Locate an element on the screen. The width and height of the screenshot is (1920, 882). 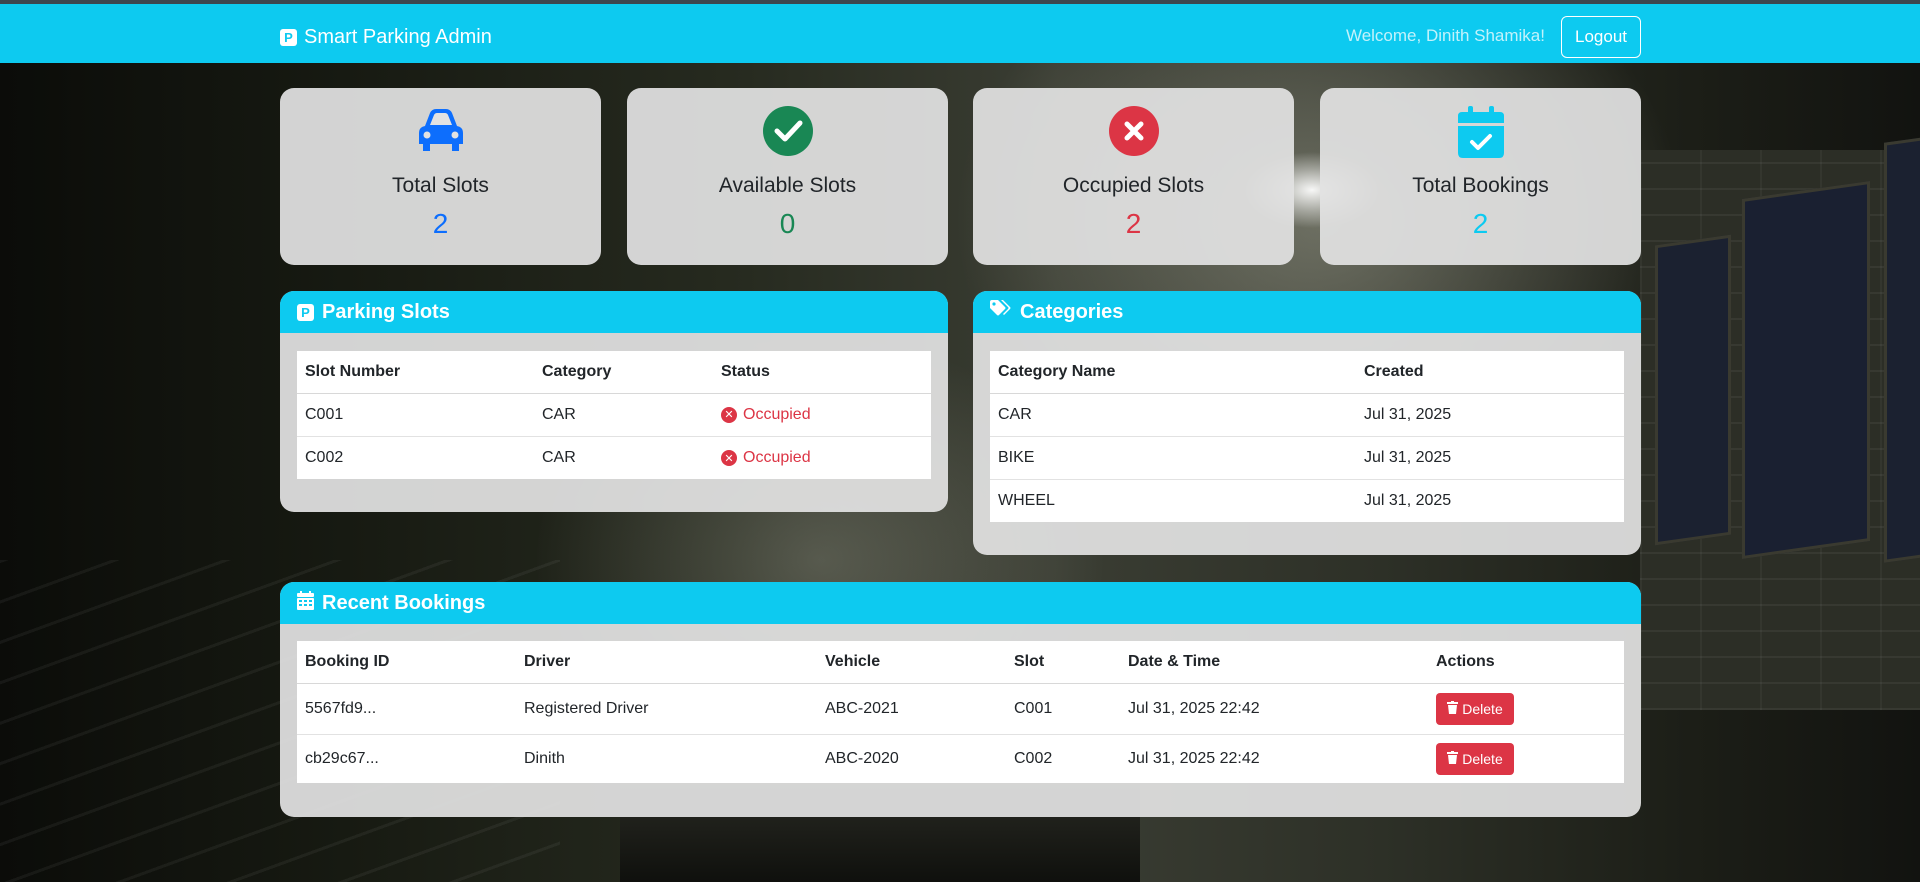
stat-label: Total Slots is located at coordinates (440, 185).